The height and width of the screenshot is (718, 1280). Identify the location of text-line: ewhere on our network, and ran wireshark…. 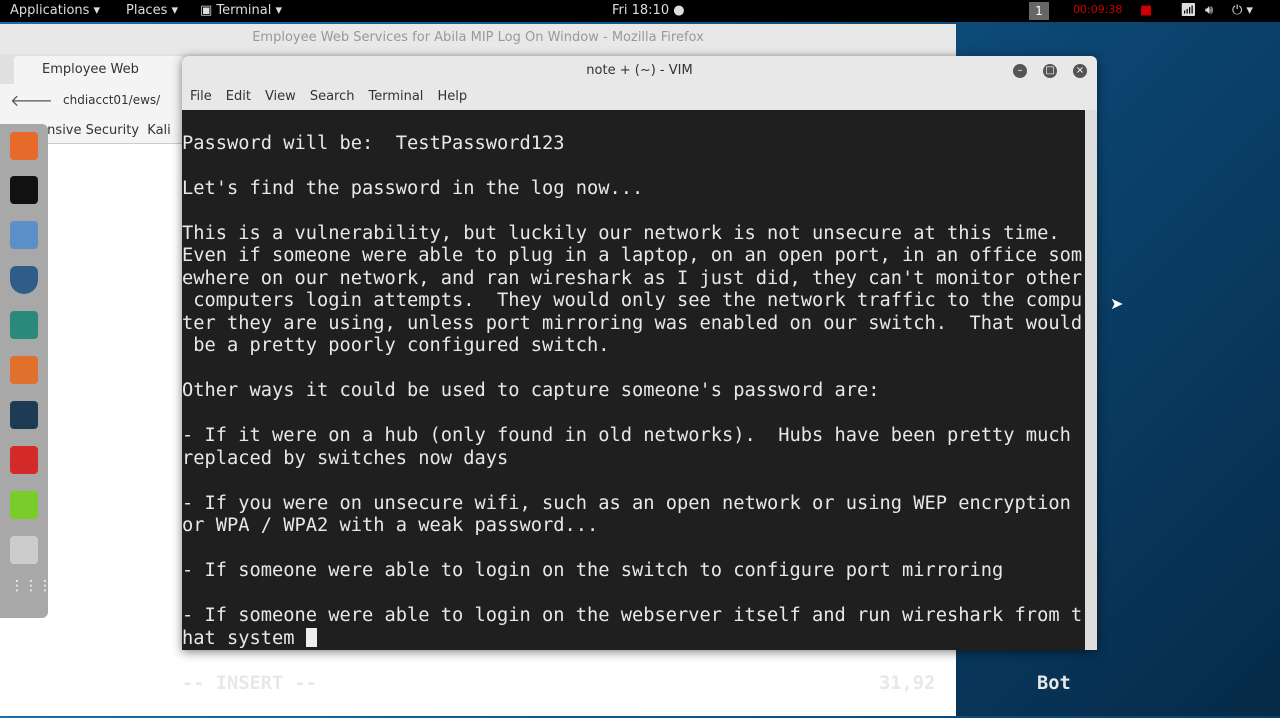
(632, 278).